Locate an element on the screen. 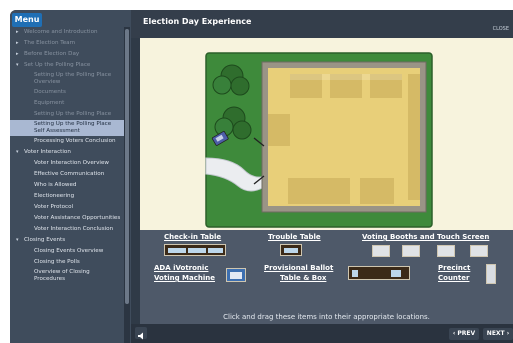 This screenshot has height=343, width=513. audio-button is located at coordinates (141, 333).